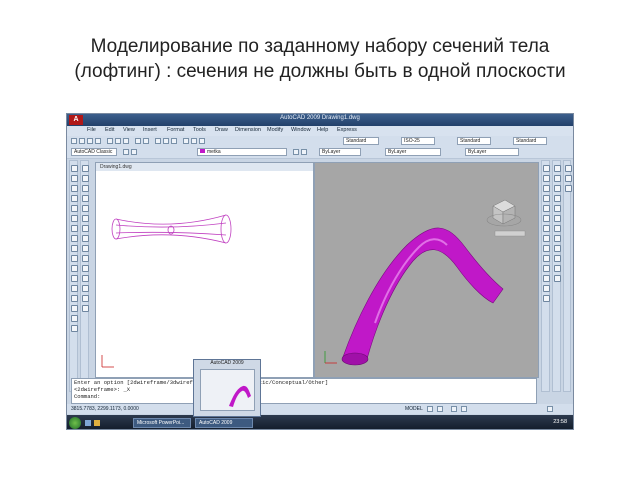 This screenshot has height=480, width=640. What do you see at coordinates (430, 409) in the screenshot?
I see `quick-view-layouts-icon` at bounding box center [430, 409].